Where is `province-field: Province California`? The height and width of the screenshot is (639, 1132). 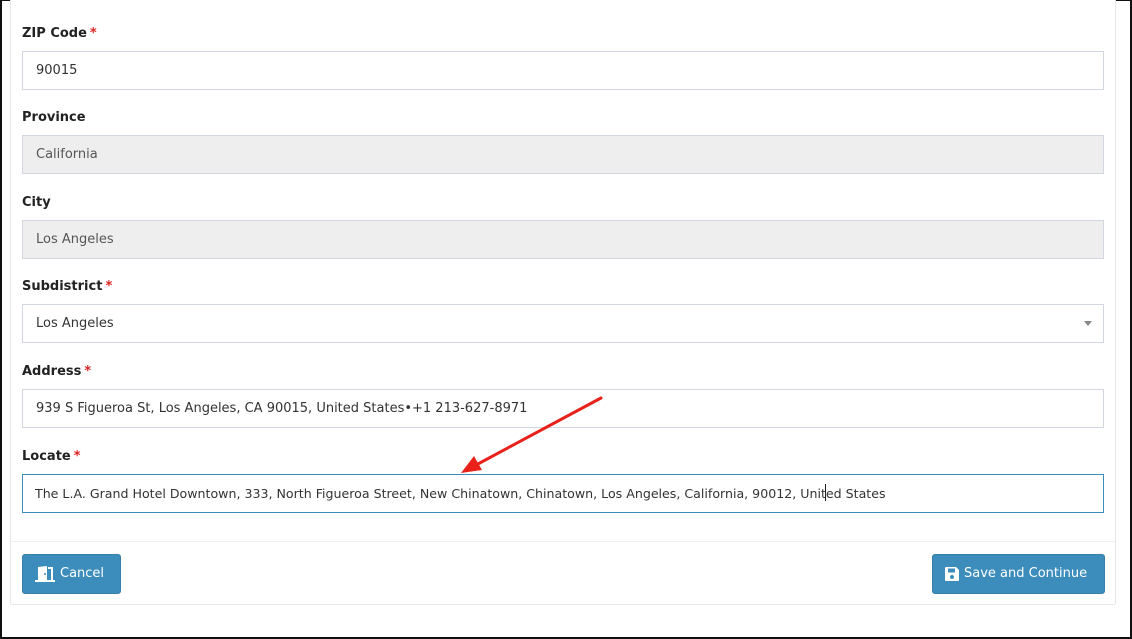 province-field: Province California is located at coordinates (563, 141).